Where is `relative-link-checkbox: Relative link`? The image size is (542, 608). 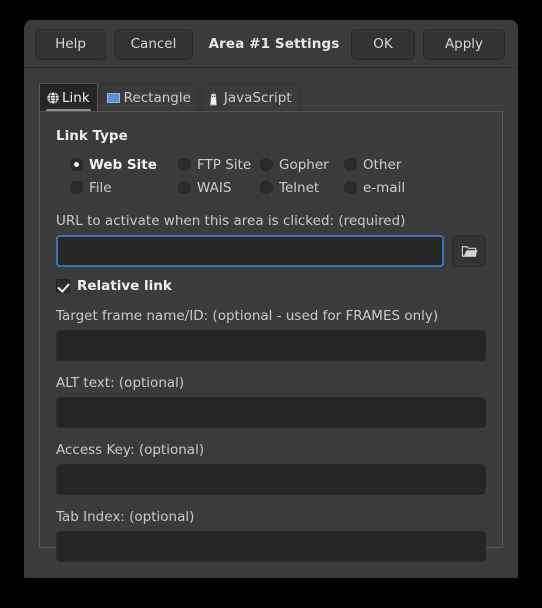 relative-link-checkbox: Relative link is located at coordinates (271, 286).